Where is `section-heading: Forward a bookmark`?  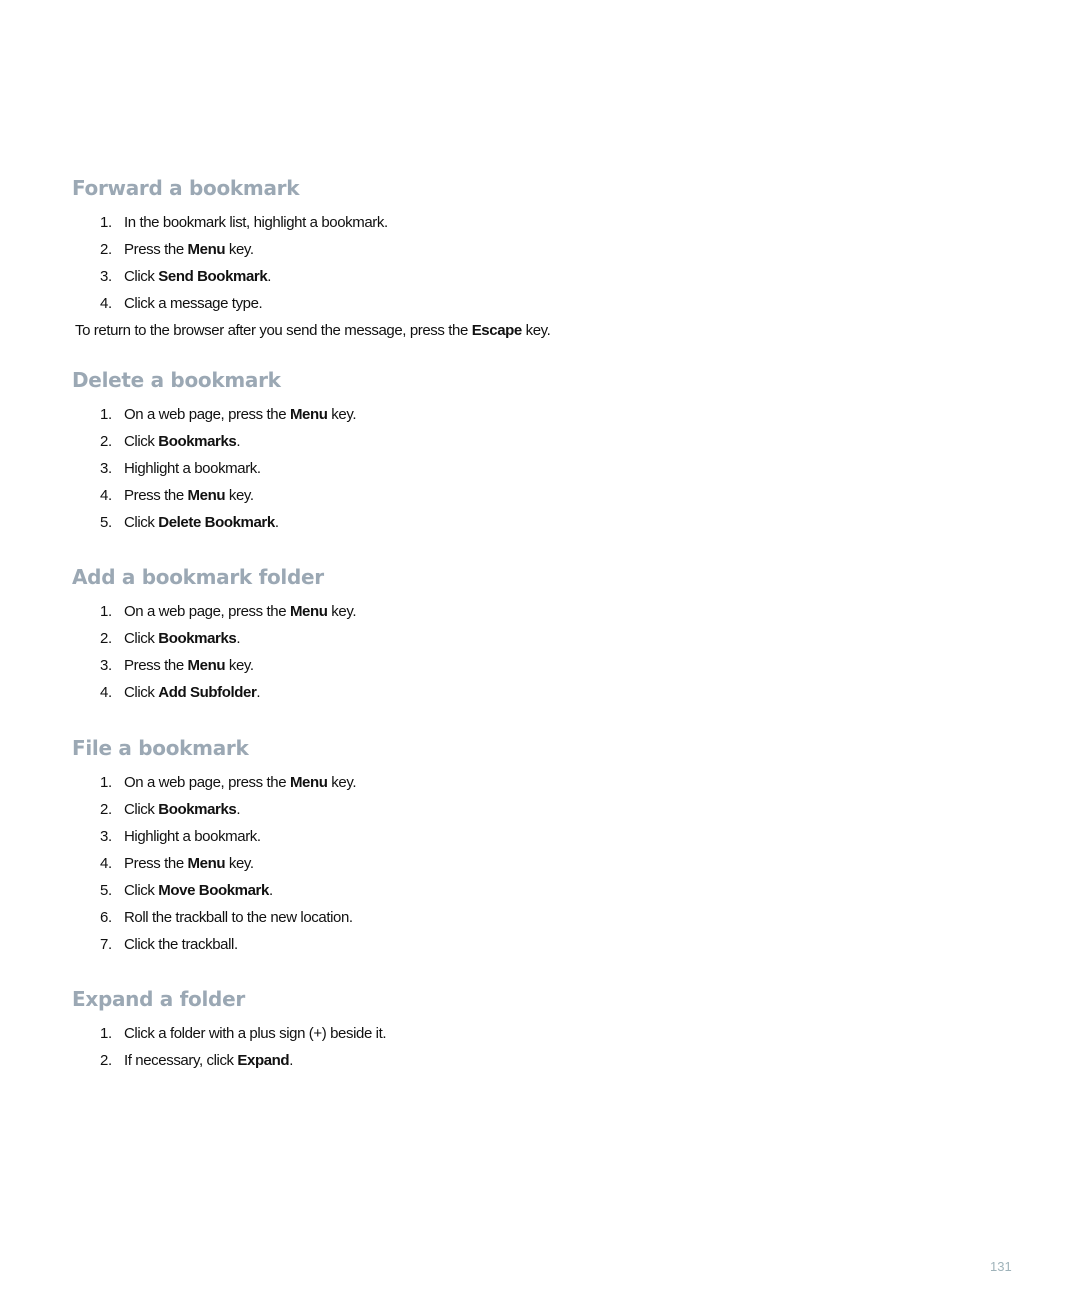 section-heading: Forward a bookmark is located at coordinates (186, 188).